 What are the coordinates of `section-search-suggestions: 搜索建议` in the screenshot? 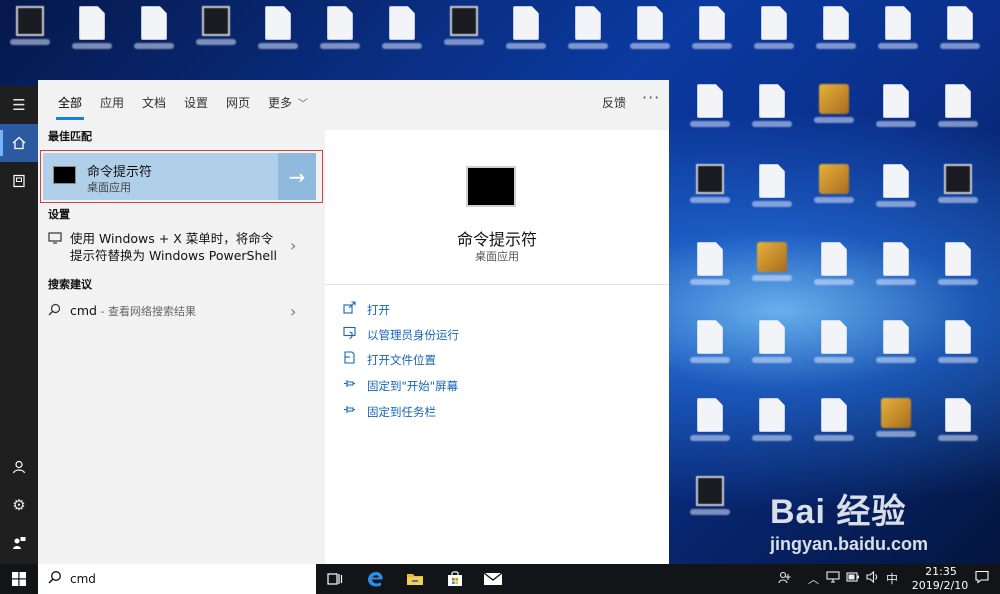 It's located at (70, 284).